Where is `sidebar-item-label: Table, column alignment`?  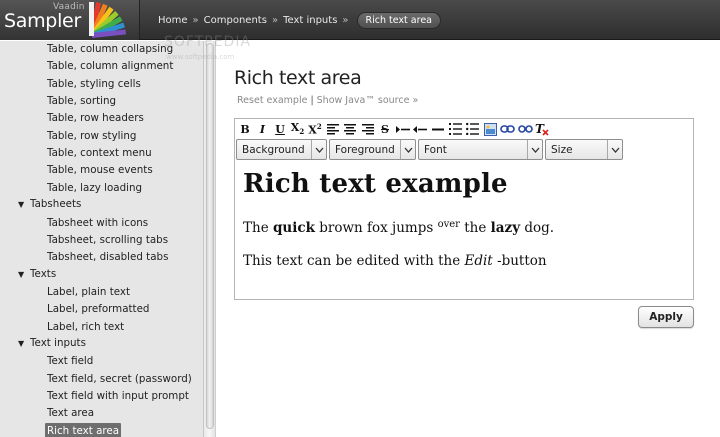
sidebar-item-label: Table, column alignment is located at coordinates (110, 66).